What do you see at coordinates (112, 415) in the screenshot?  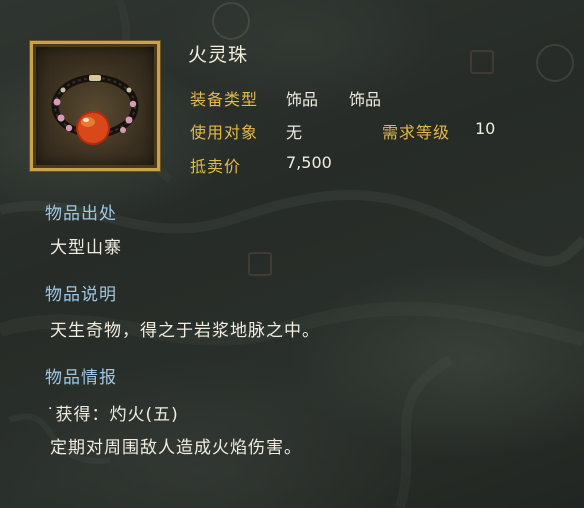 I see `info-acquire-text: ˙获得：灼火(五)` at bounding box center [112, 415].